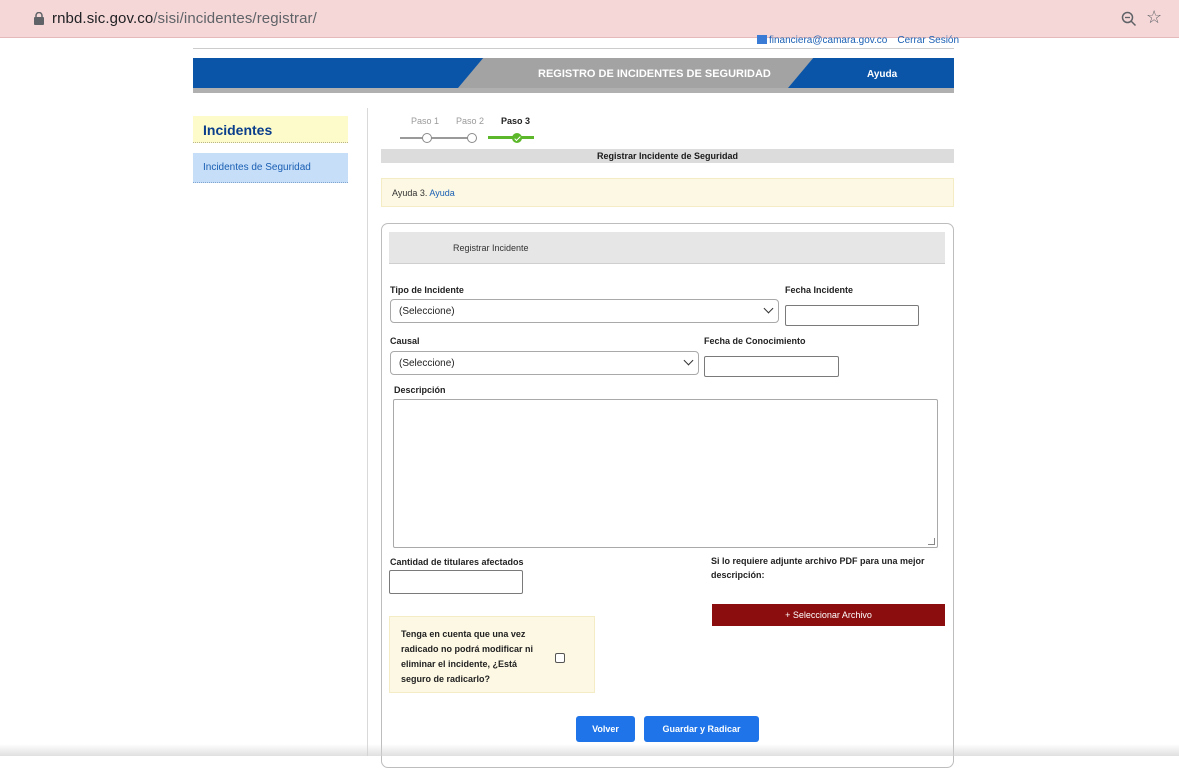 The height and width of the screenshot is (768, 1179). I want to click on help-box: Ayuda 3. Ayuda, so click(667, 192).